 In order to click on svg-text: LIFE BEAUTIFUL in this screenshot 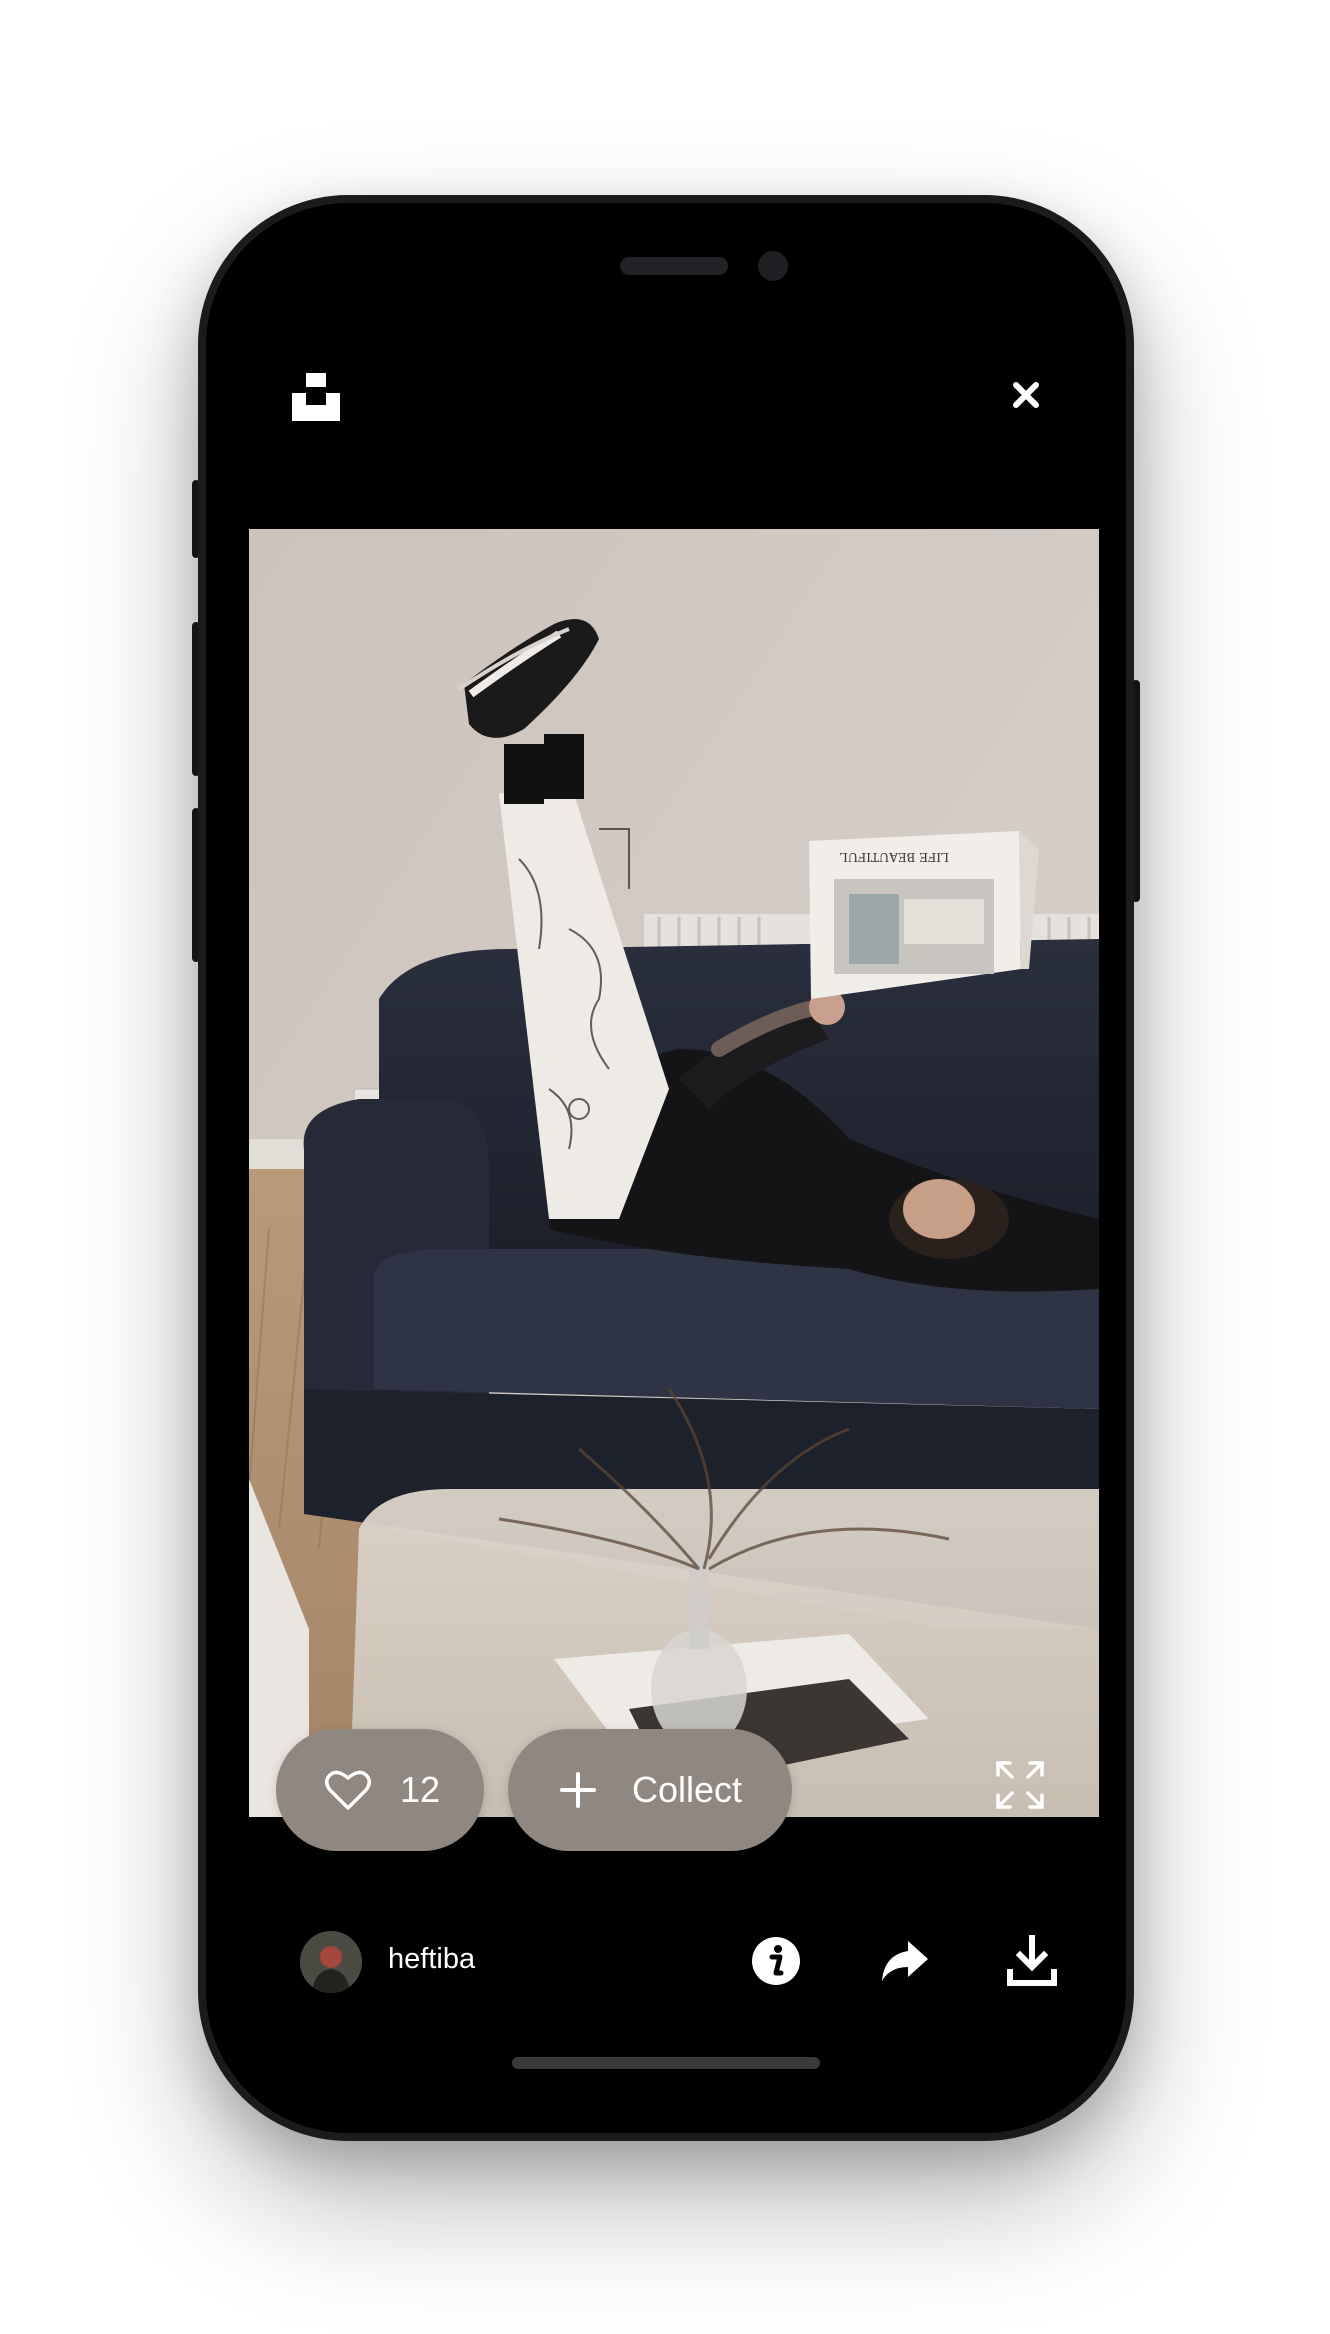, I will do `click(894, 857)`.